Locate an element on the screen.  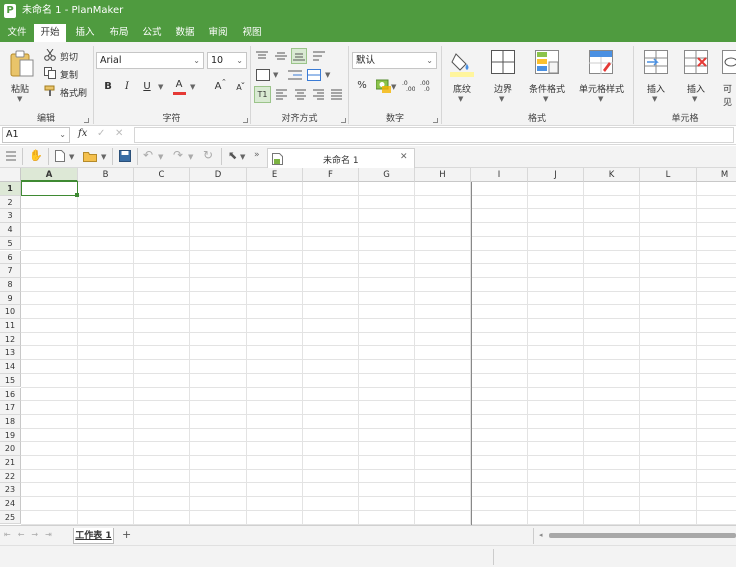
active-cell is located at coordinates (49, 188).